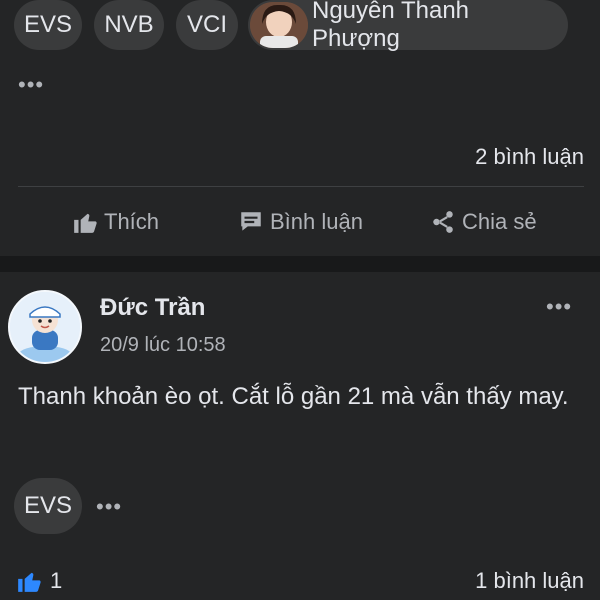 This screenshot has width=600, height=600. What do you see at coordinates (529, 581) in the screenshot?
I see `comments-count-link: 1 bình luận` at bounding box center [529, 581].